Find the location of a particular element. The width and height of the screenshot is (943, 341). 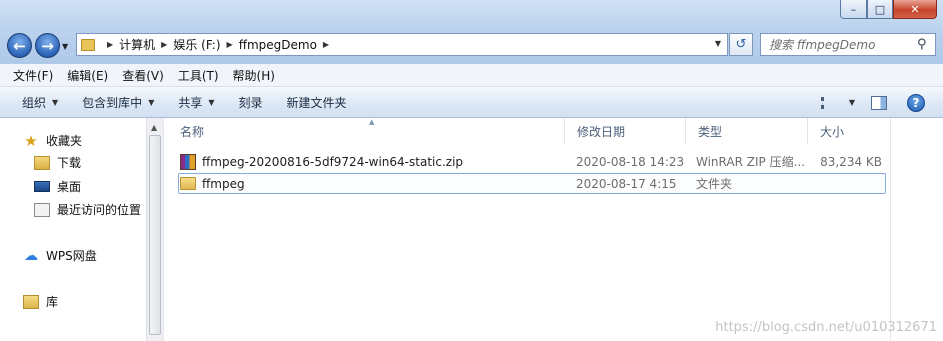

menu-view: 查看(V) is located at coordinates (143, 75).